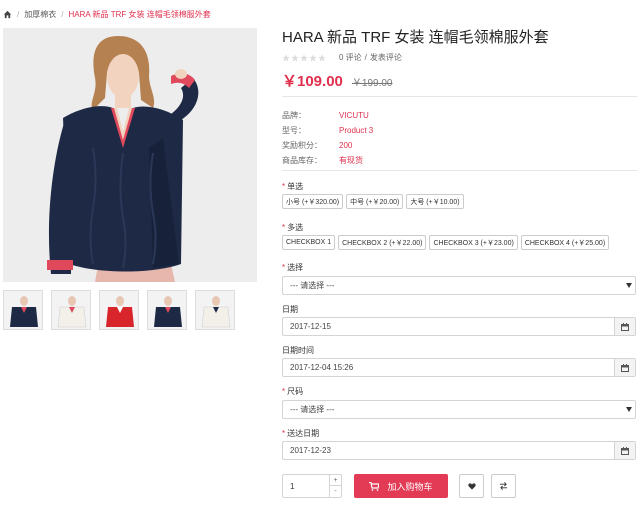 The height and width of the screenshot is (510, 640). What do you see at coordinates (7, 14) in the screenshot?
I see `home-icon` at bounding box center [7, 14].